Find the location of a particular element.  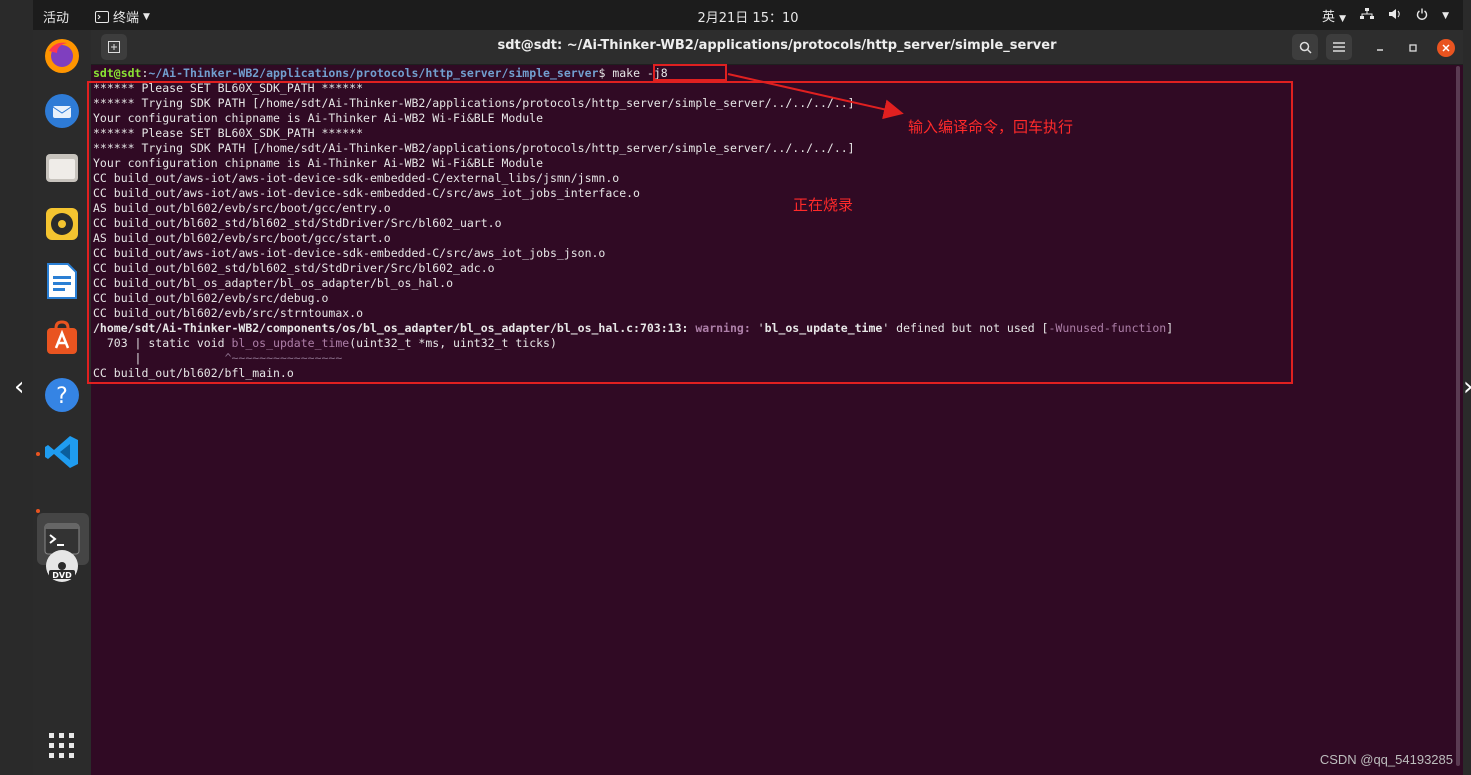

next-image-arrow: › is located at coordinates (1467, 387).